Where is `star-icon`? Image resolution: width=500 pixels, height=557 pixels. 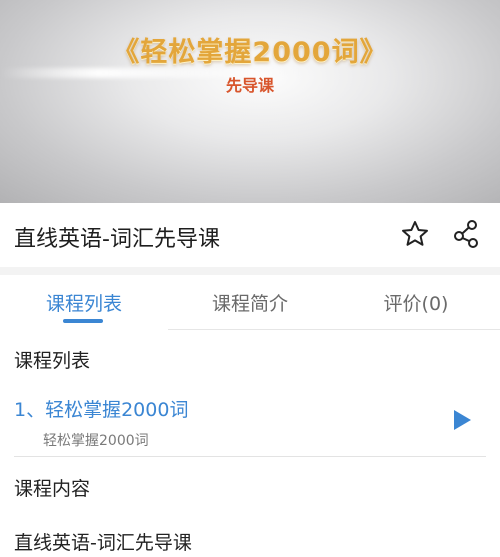
star-icon is located at coordinates (415, 233).